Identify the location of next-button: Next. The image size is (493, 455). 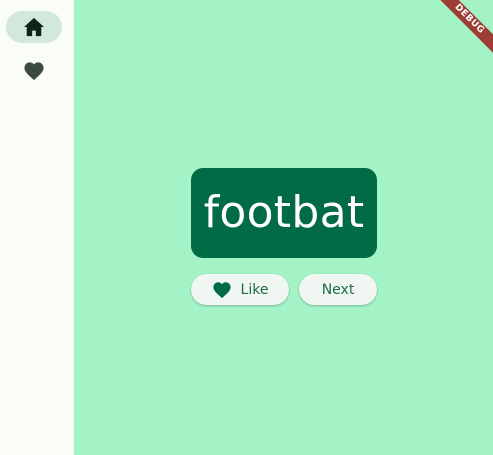
(338, 289).